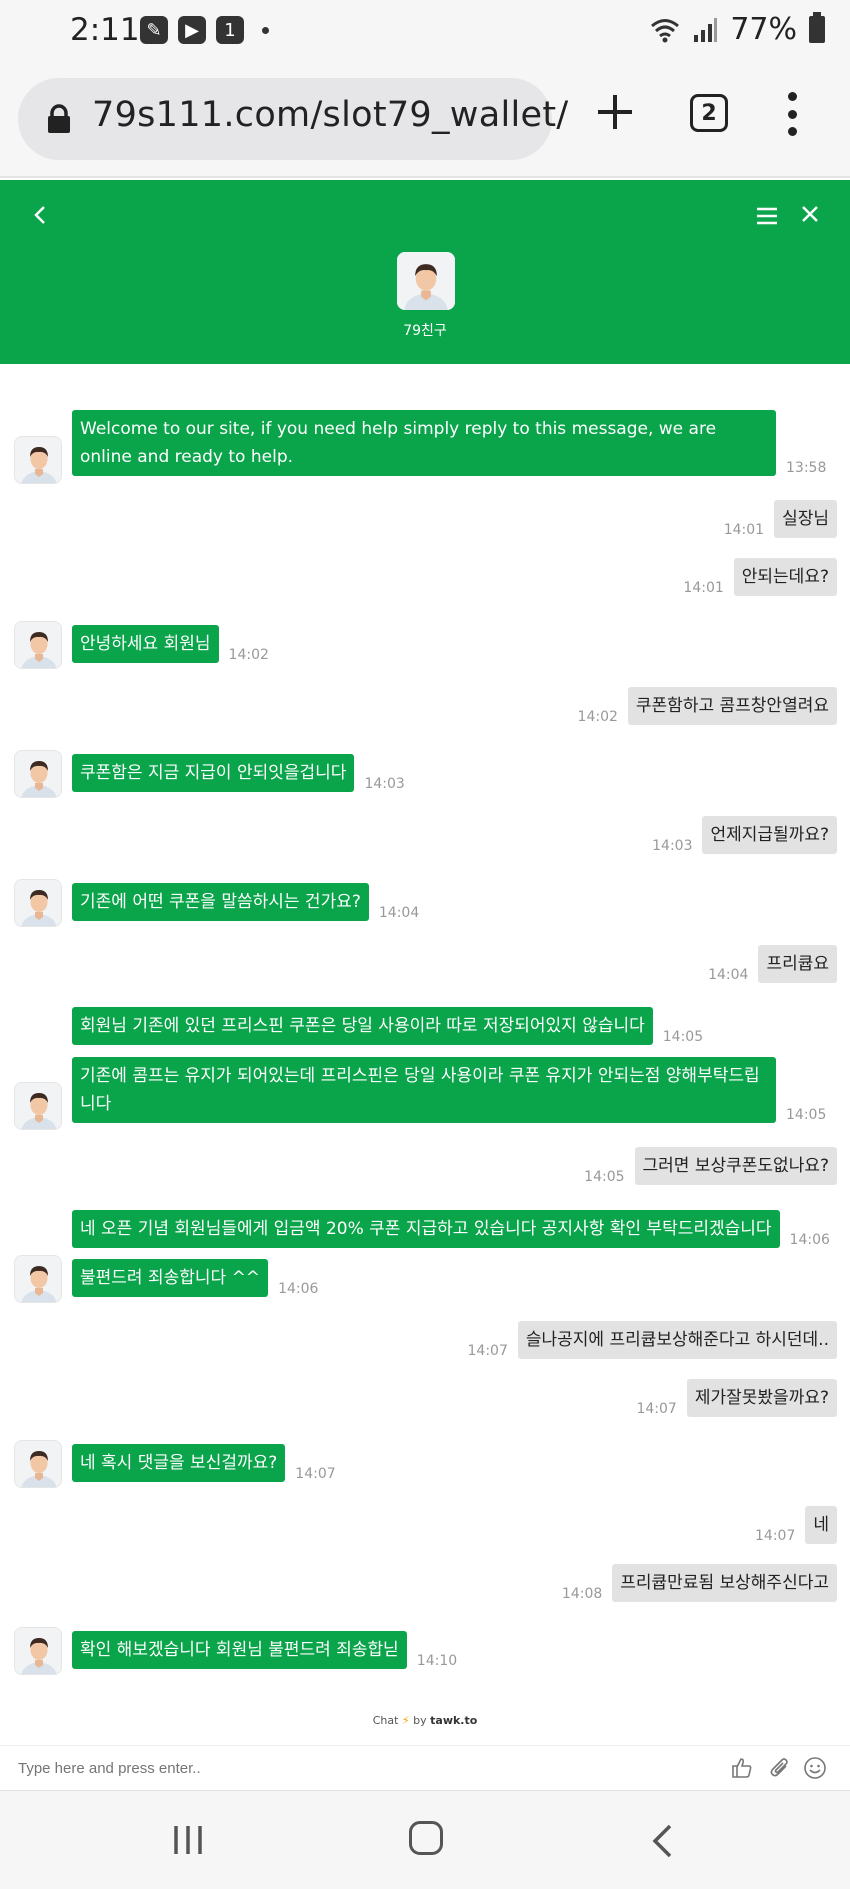 The width and height of the screenshot is (850, 1889). Describe the element at coordinates (425, 31) in the screenshot. I see `status-bar: 2:11 ✎ ▶ 1 77%` at that location.